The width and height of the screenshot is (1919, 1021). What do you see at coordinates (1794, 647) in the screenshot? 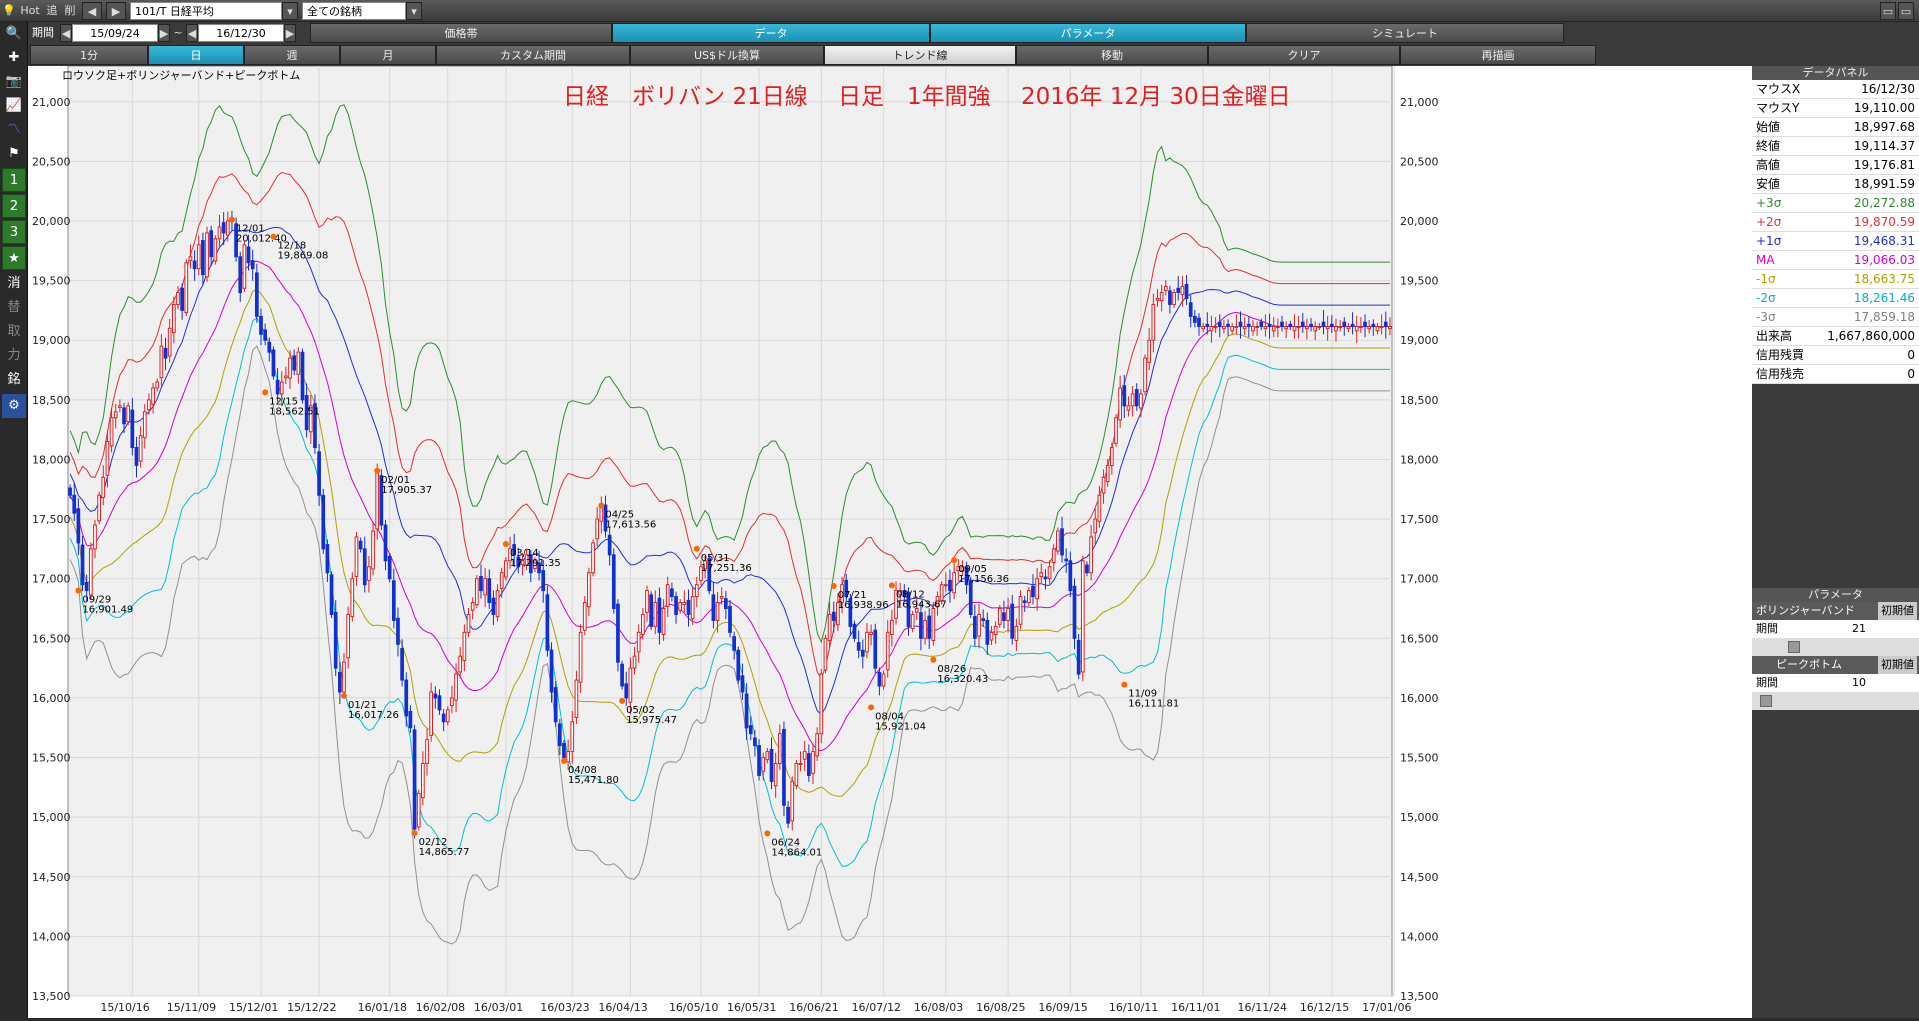
I see `boll-slider-handle` at bounding box center [1794, 647].